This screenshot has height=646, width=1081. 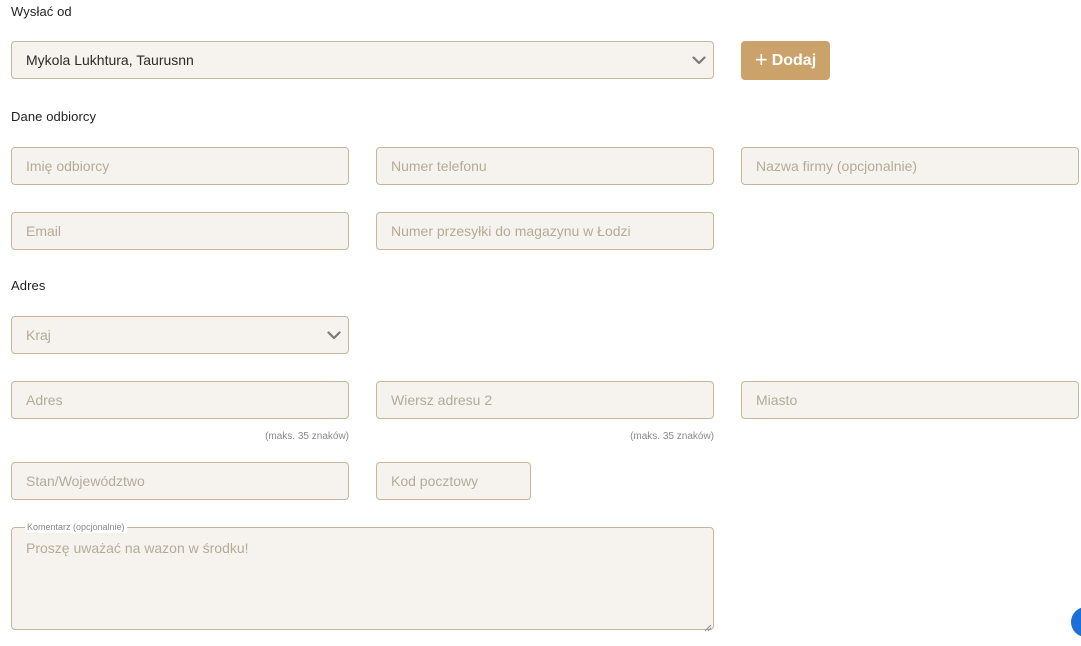 What do you see at coordinates (545, 400) in the screenshot?
I see `address-line2-input: Wiersz adresu 2` at bounding box center [545, 400].